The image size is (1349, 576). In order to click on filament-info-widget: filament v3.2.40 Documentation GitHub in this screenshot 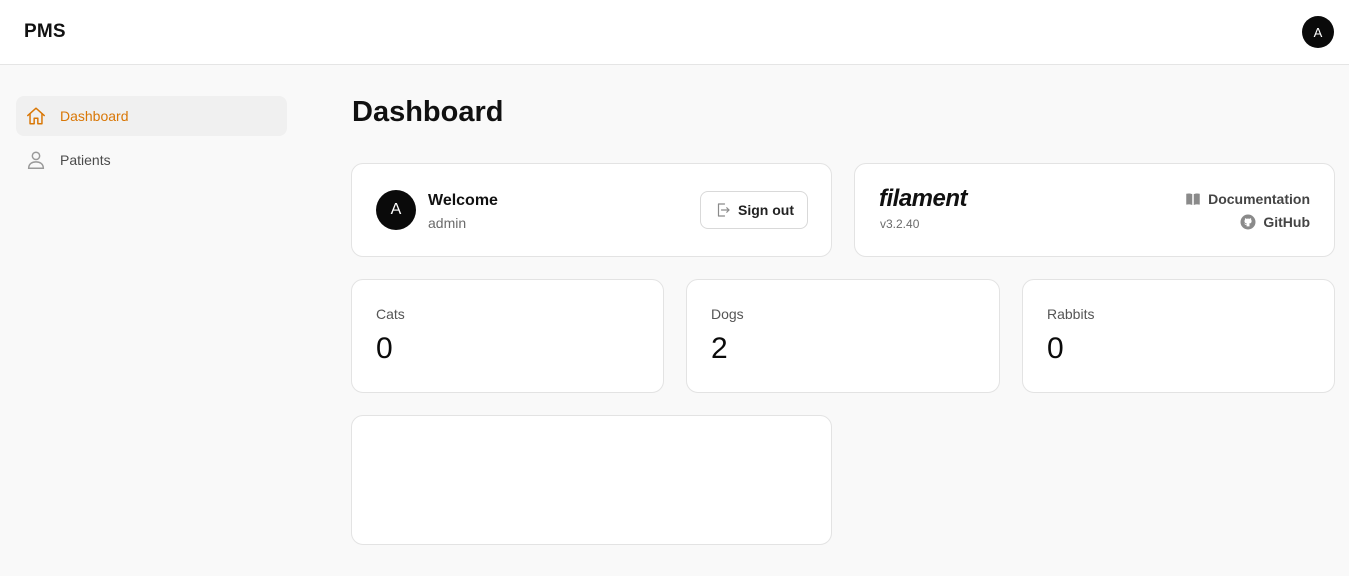, I will do `click(1094, 210)`.